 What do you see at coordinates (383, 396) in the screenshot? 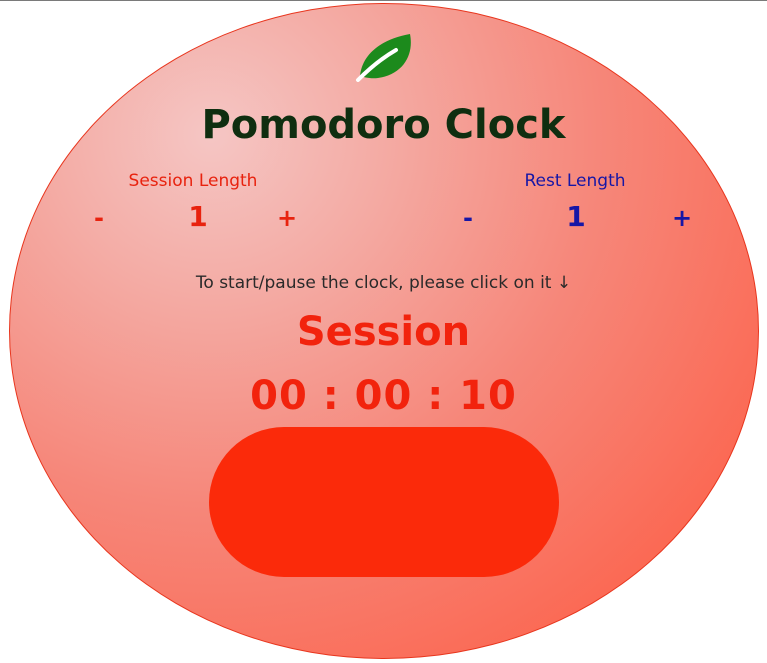
I see `timer-display: 00 : 00 : 10` at bounding box center [383, 396].